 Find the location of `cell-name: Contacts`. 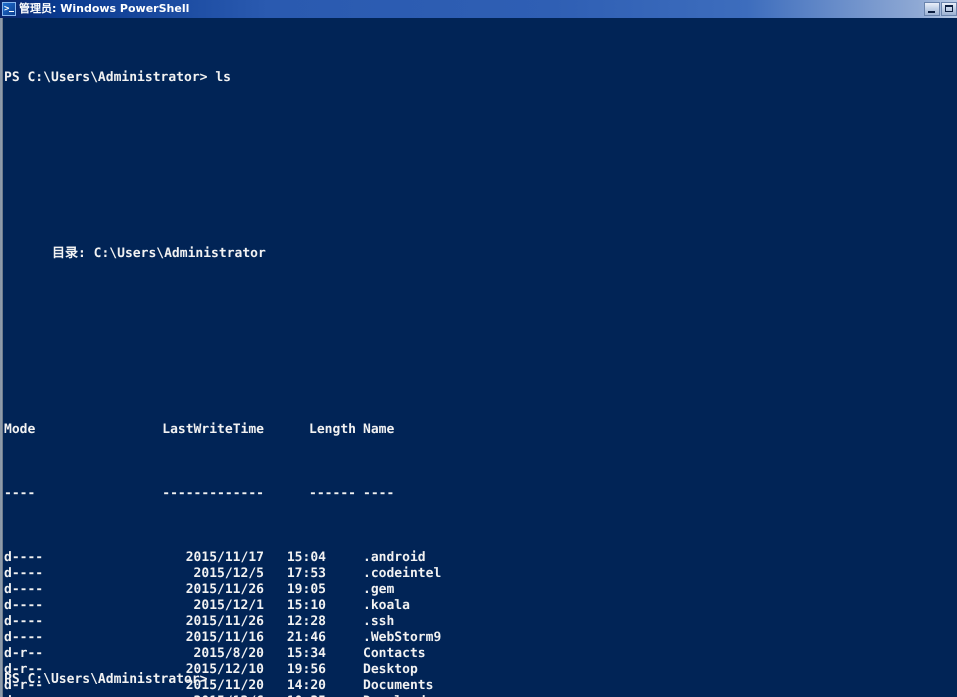

cell-name: Contacts is located at coordinates (394, 653).